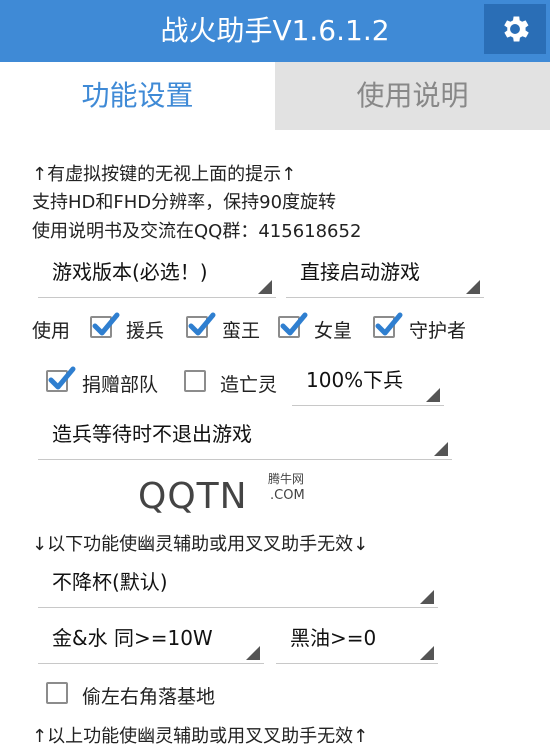 Image resolution: width=550 pixels, height=751 pixels. I want to click on app-title: 战火助手V1.6.1.2, so click(275, 30).